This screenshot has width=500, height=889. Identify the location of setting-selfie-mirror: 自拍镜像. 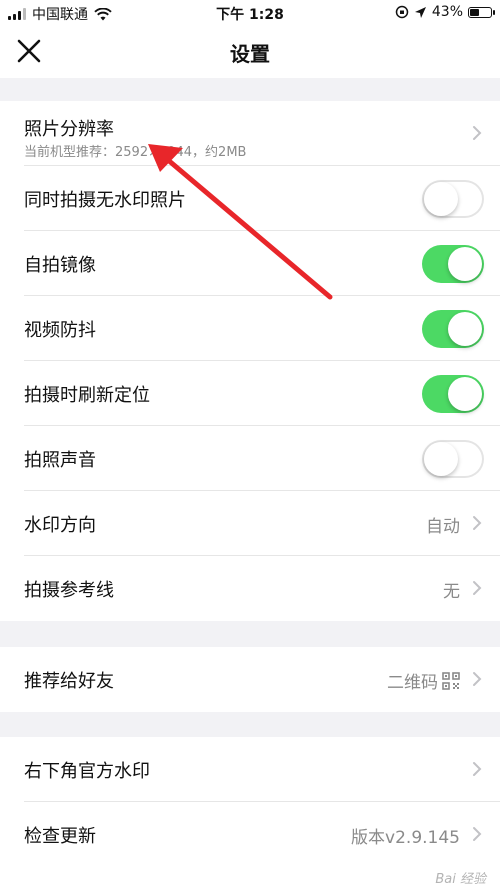
(262, 263).